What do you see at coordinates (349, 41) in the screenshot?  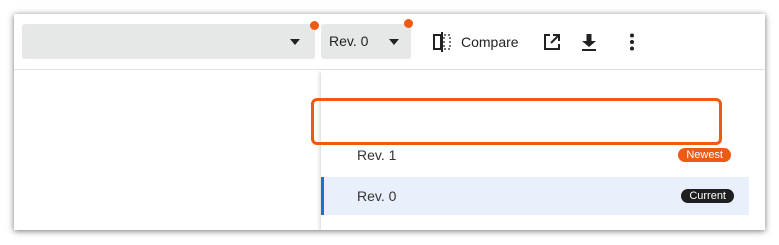 I see `revision-select-value: Rev. 0` at bounding box center [349, 41].